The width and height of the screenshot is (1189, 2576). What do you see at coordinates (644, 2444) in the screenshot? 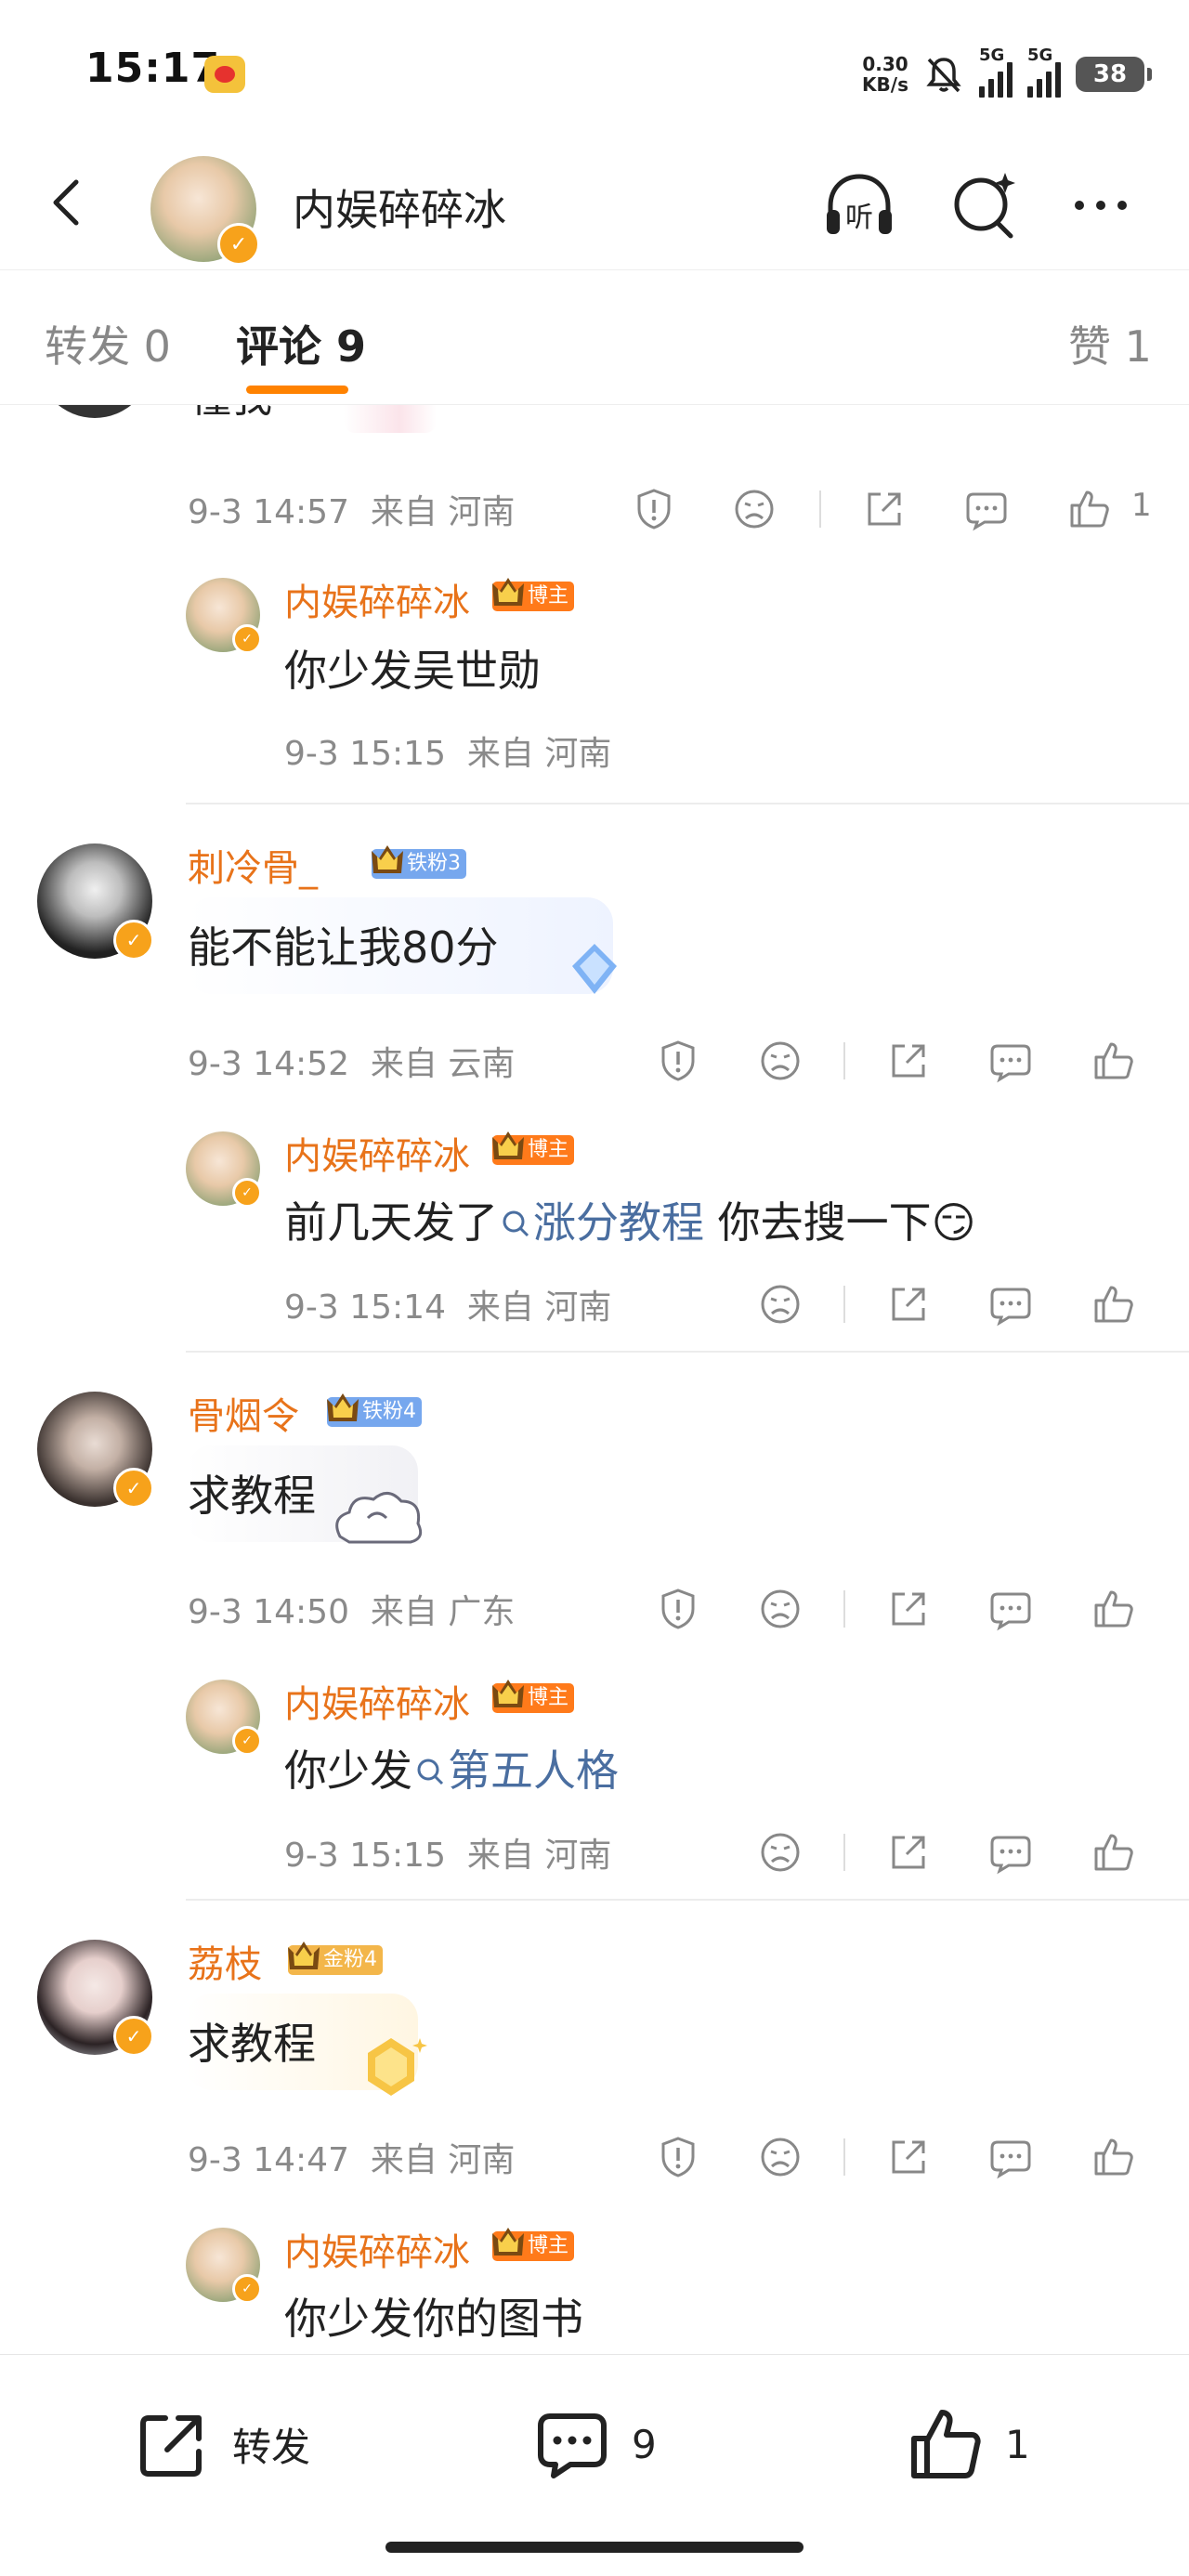
I see `comment-count: 9` at bounding box center [644, 2444].